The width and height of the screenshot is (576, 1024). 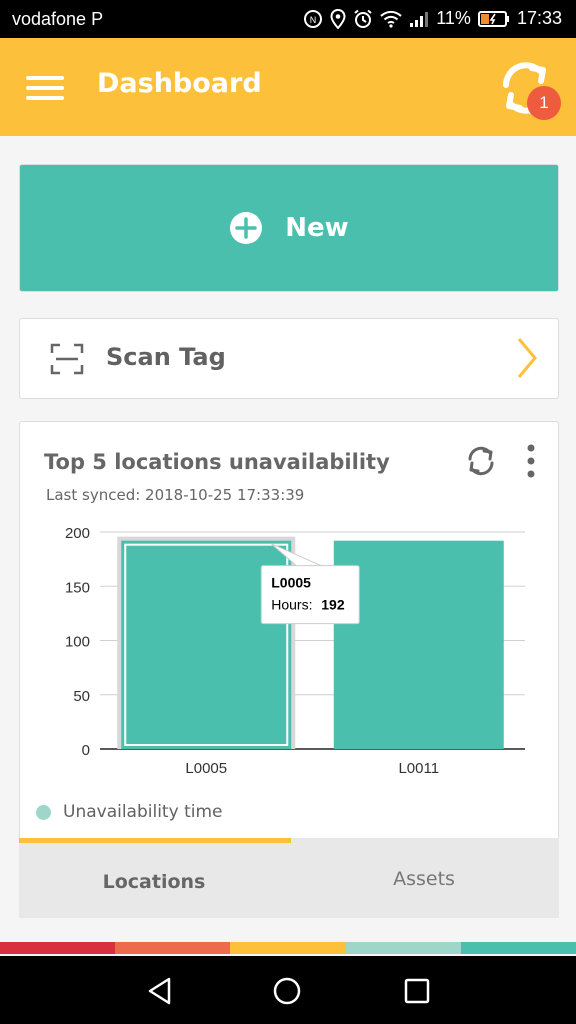 What do you see at coordinates (291, 605) in the screenshot?
I see `tooltip-label: Hours:` at bounding box center [291, 605].